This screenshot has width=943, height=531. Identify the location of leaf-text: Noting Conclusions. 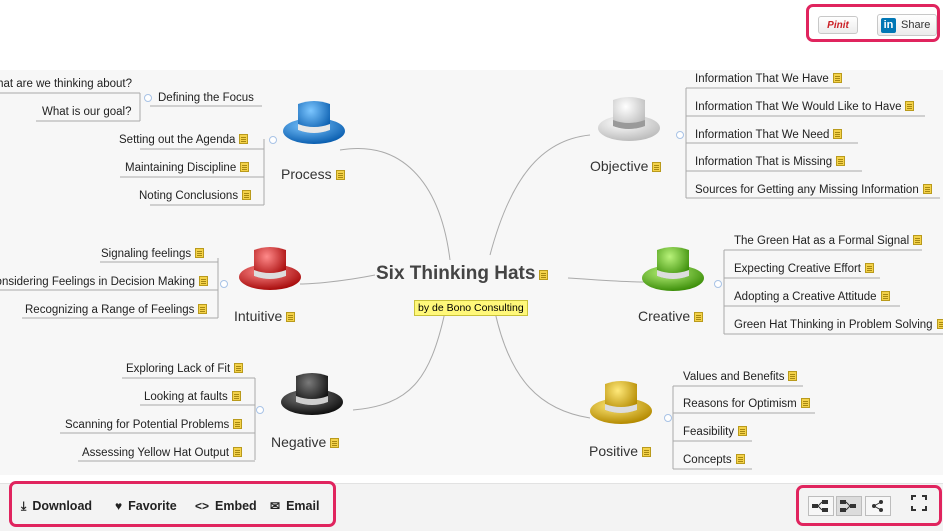
(189, 196).